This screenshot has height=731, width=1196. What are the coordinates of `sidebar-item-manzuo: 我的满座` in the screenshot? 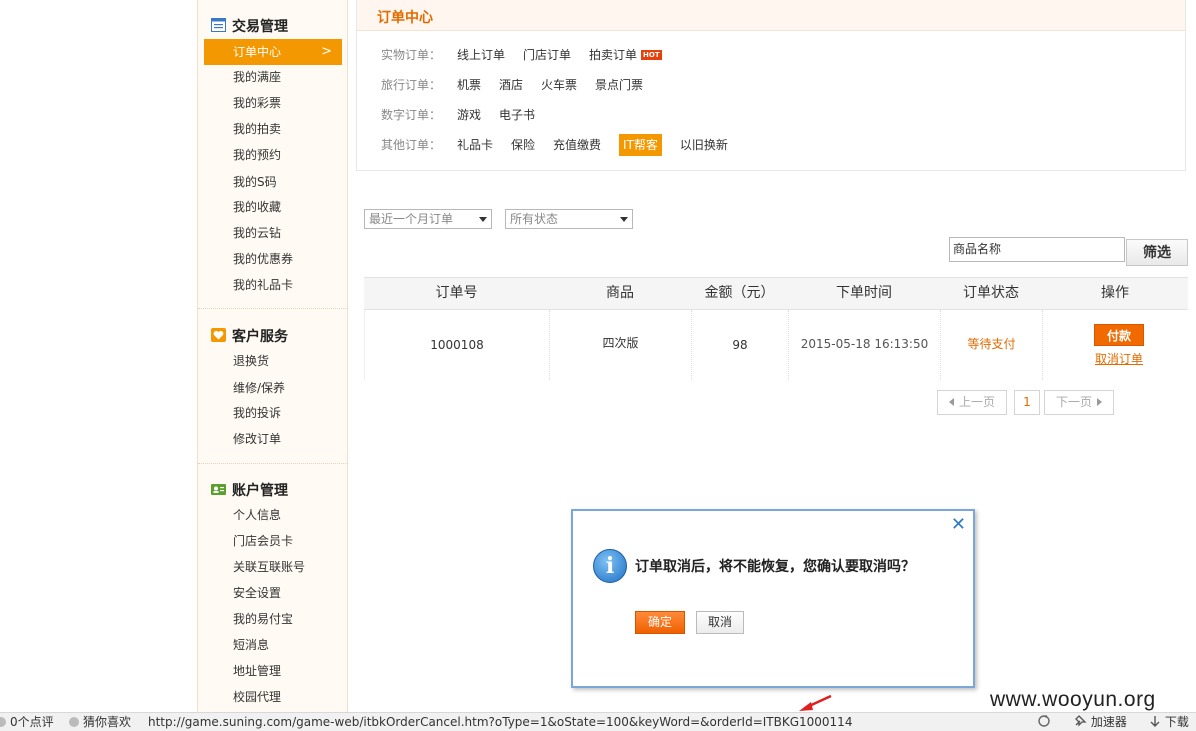 It's located at (257, 77).